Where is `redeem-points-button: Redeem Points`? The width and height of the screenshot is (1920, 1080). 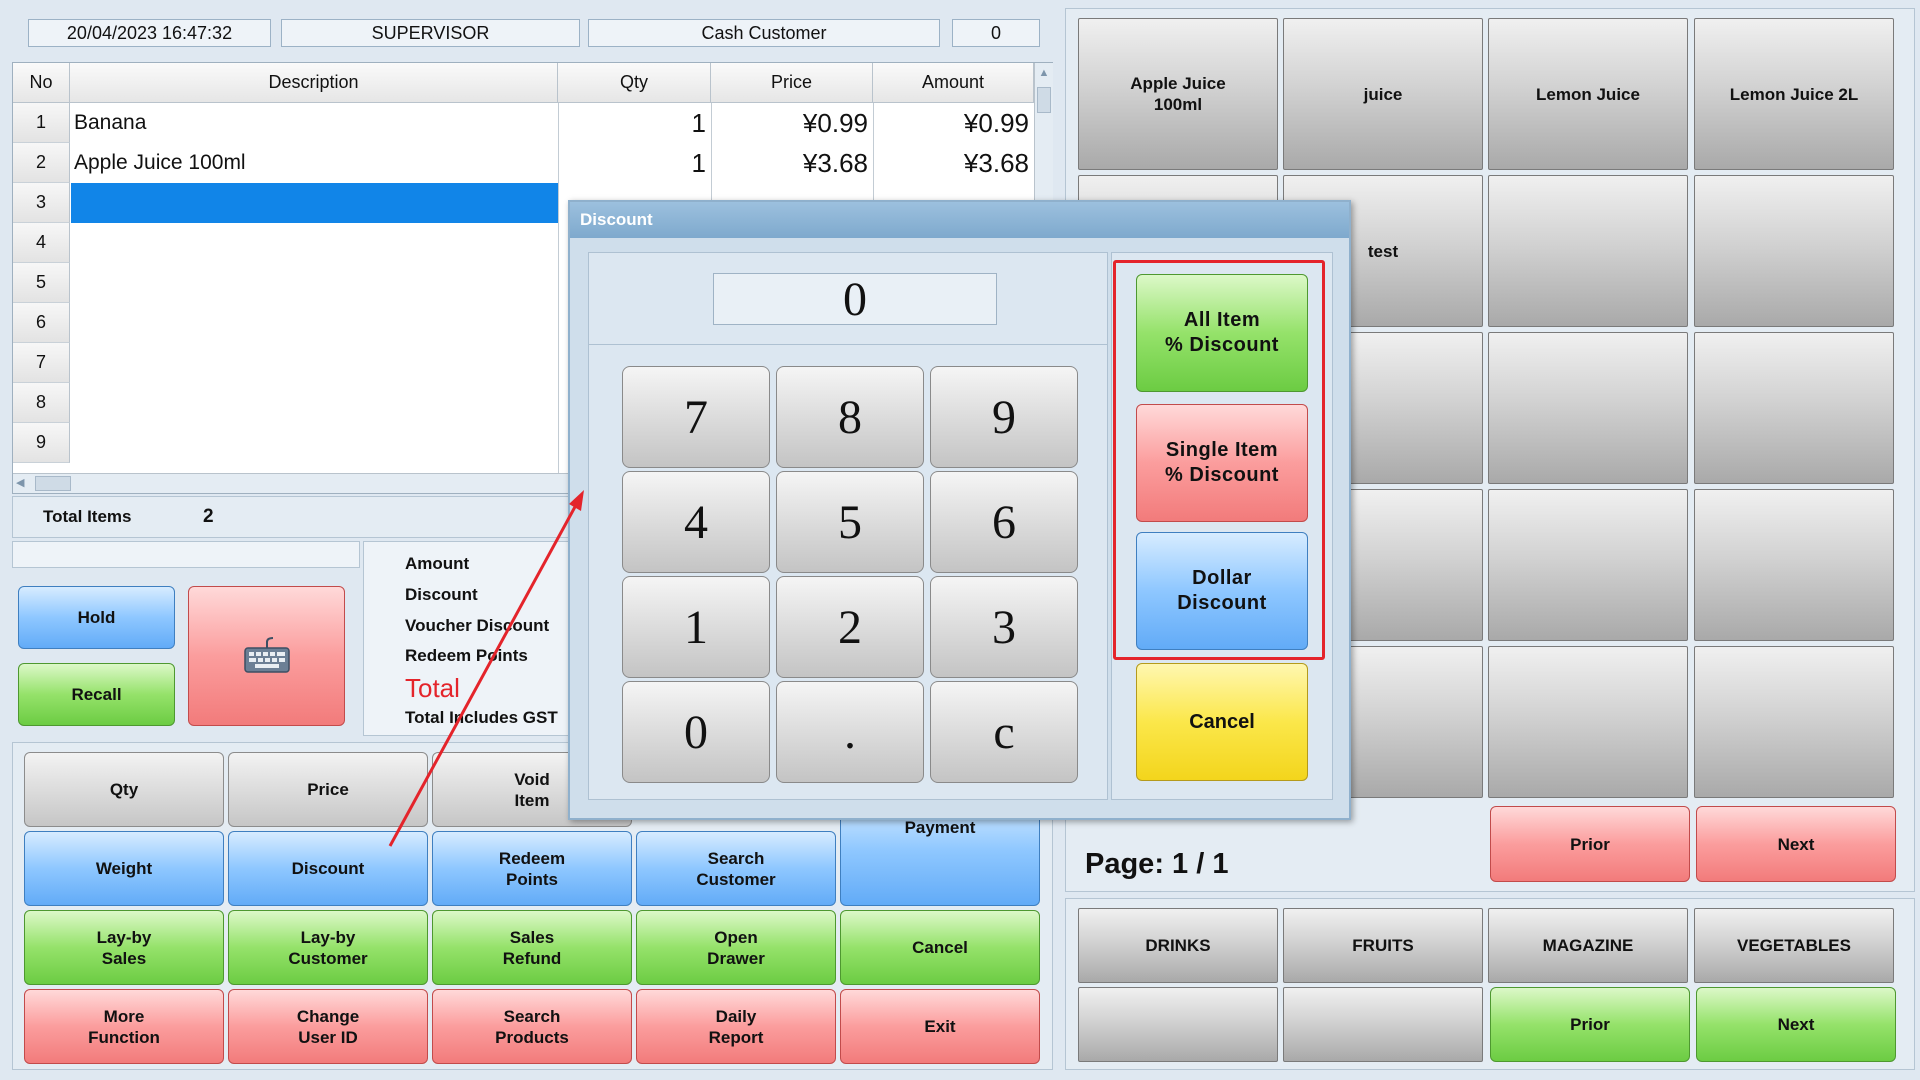 redeem-points-button: Redeem Points is located at coordinates (532, 868).